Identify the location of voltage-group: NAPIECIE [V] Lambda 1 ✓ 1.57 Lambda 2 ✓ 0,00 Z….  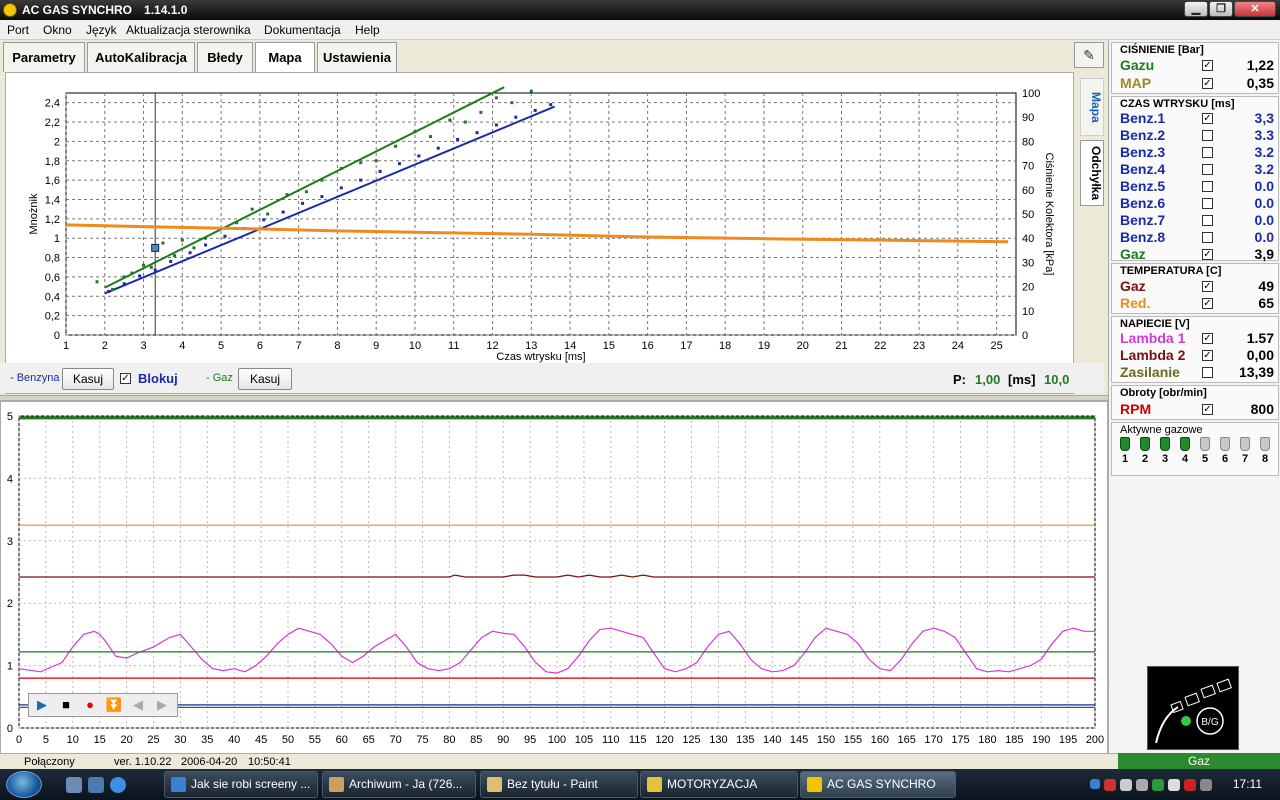
(1195, 349).